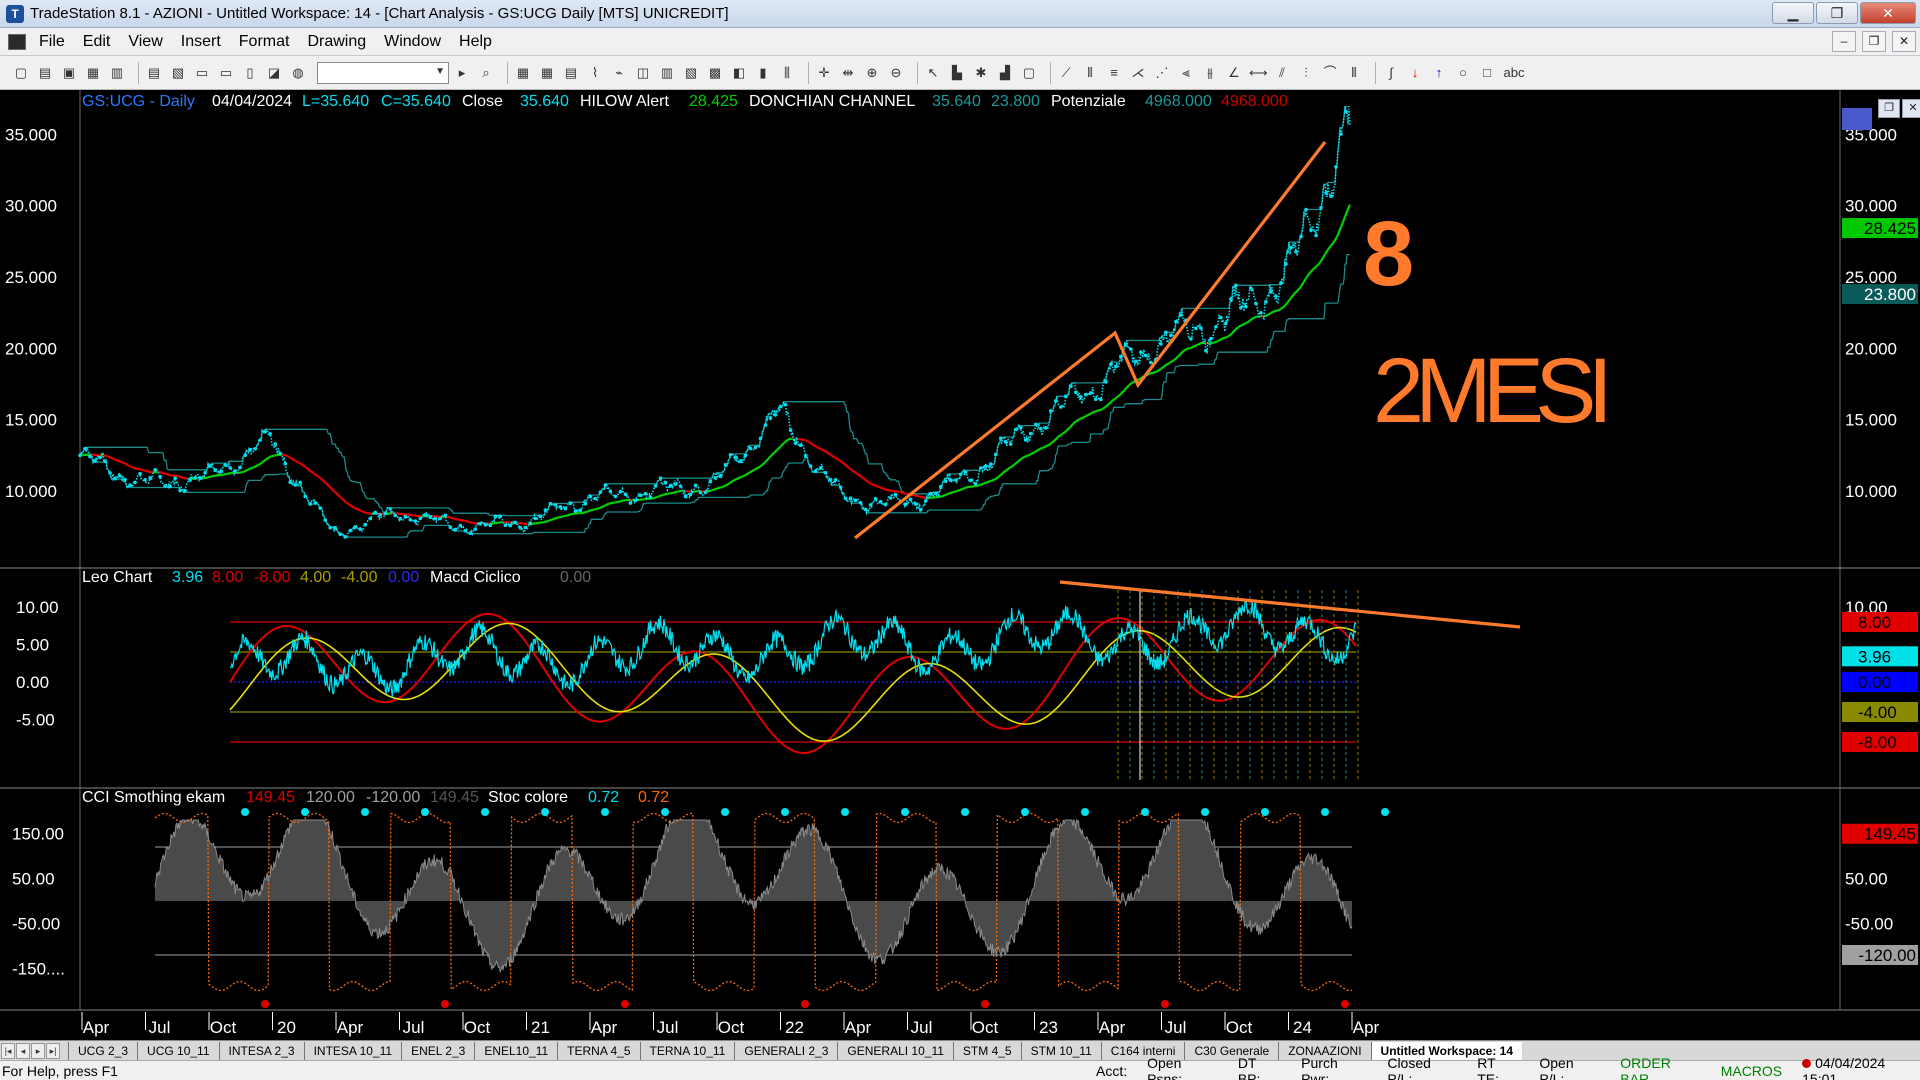  I want to click on regression-icon: ⫶, so click(1306, 73).